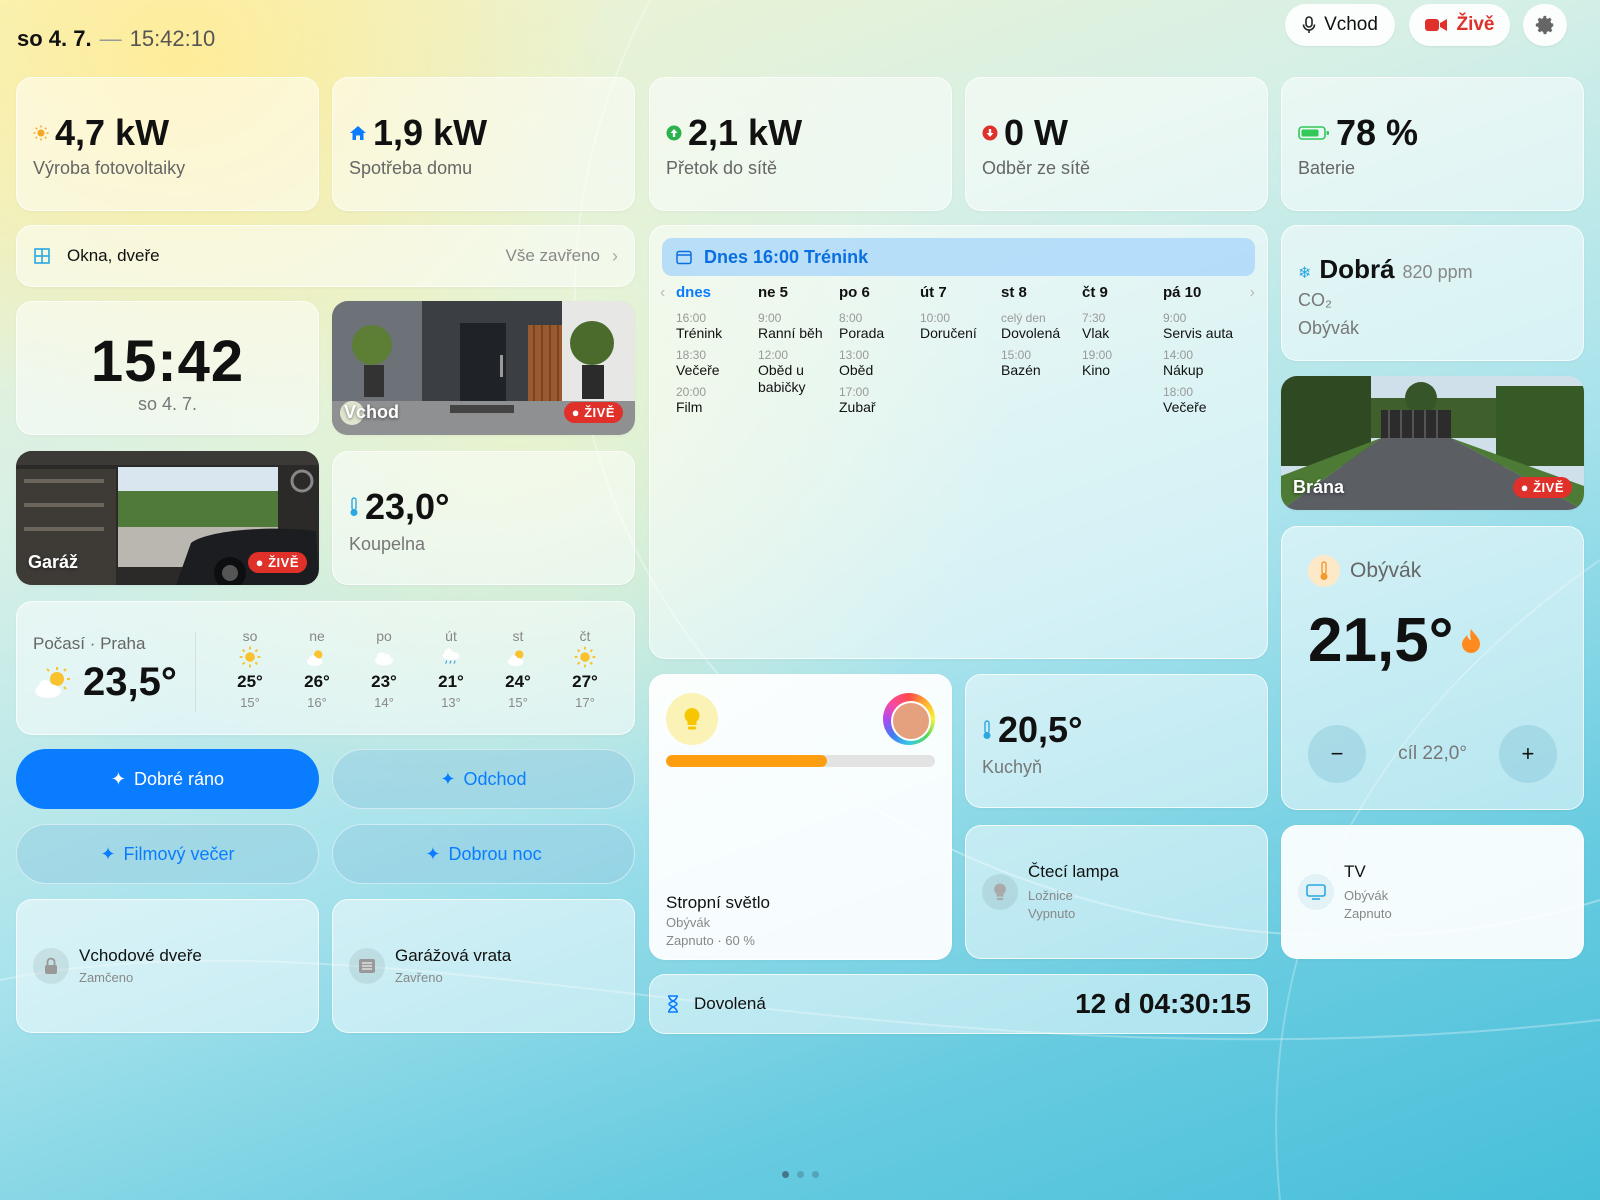 This screenshot has height=1200, width=1600. What do you see at coordinates (483, 966) in the screenshot?
I see `garage-door-card: Garážová vrata Zavřeno` at bounding box center [483, 966].